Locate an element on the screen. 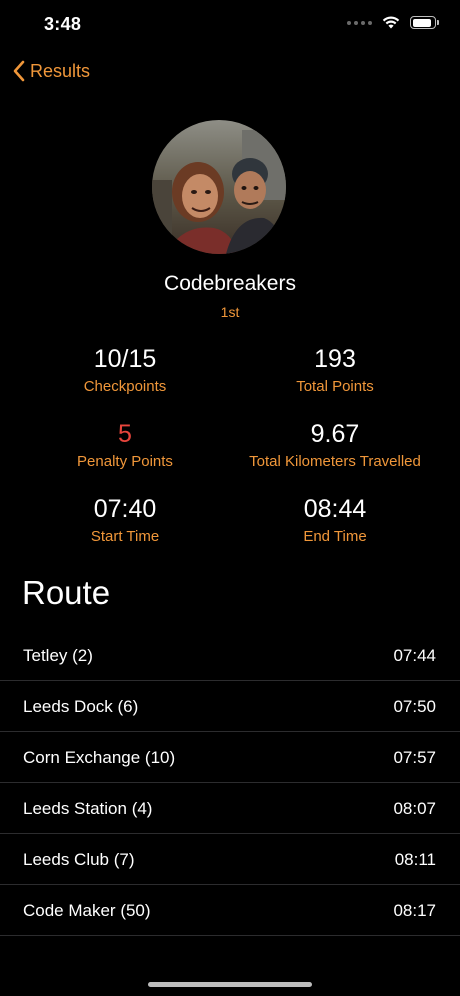 Image resolution: width=460 pixels, height=996 pixels. checkpoints-label: Checkpoints is located at coordinates (125, 386).